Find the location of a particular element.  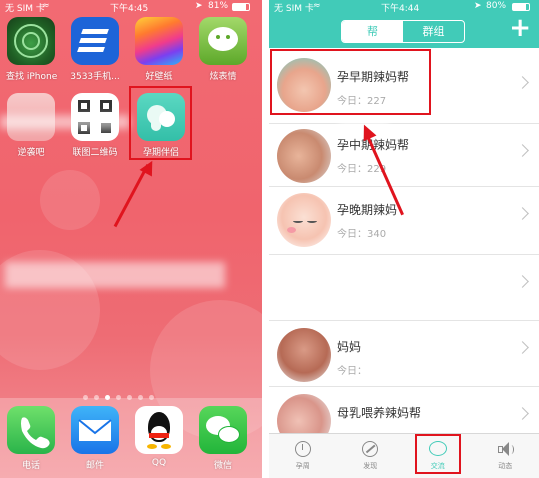

list-item-breastfeeding: 母乳喂养辣妈帮 is located at coordinates (404, 417).